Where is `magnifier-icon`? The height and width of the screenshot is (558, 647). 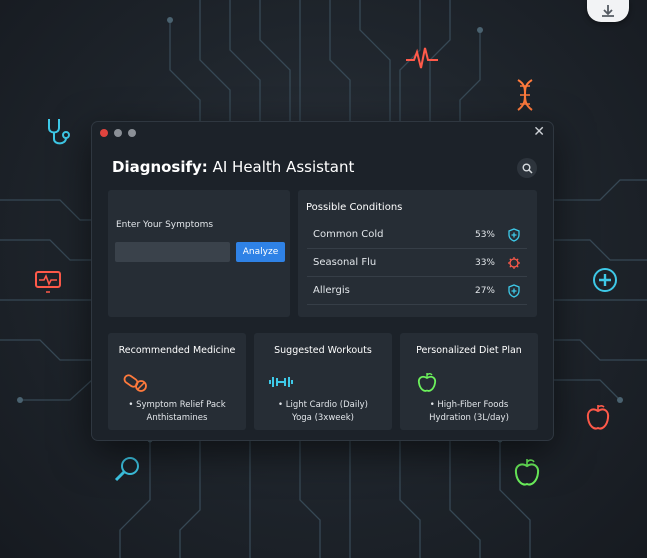 magnifier-icon is located at coordinates (126, 469).